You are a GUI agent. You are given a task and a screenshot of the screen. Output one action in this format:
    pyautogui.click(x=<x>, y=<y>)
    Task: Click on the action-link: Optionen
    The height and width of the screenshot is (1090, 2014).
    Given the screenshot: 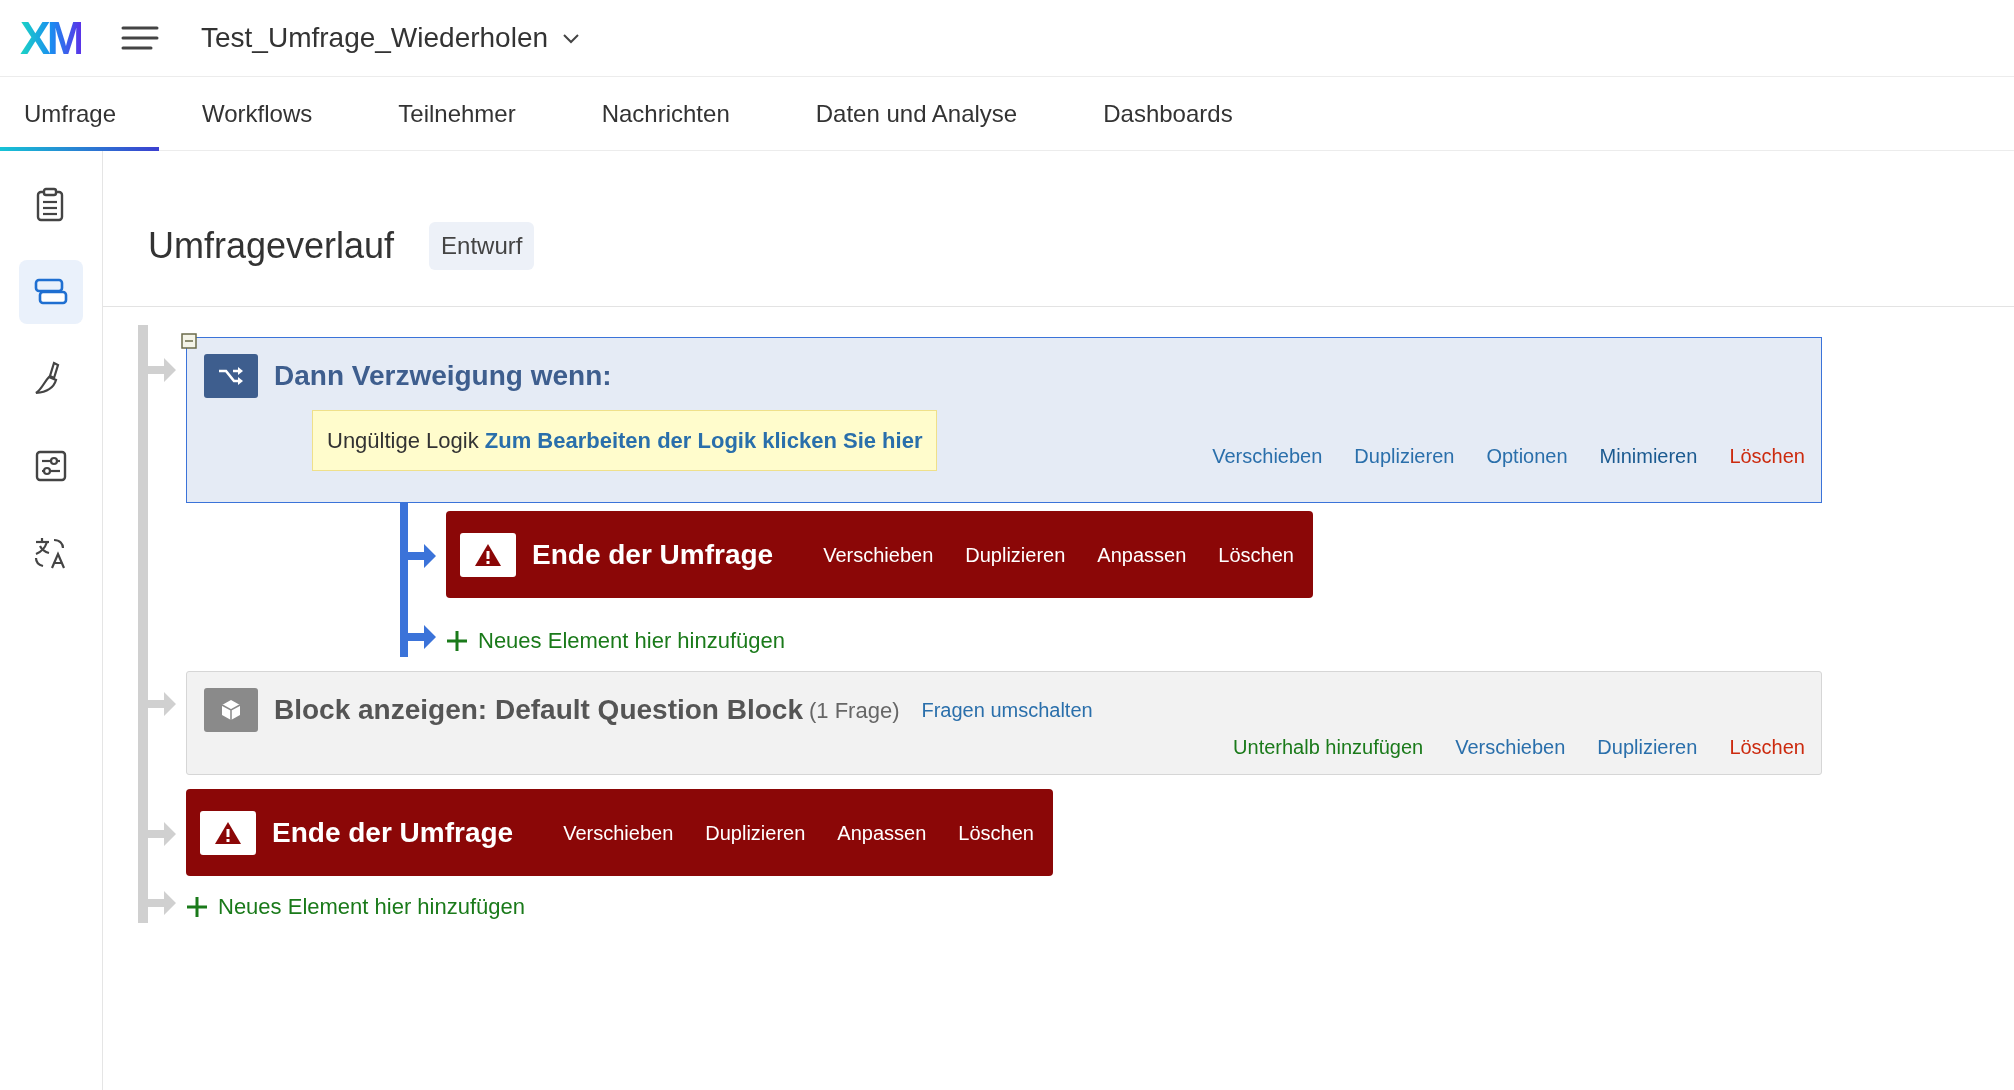 What is the action you would take?
    pyautogui.click(x=1527, y=456)
    